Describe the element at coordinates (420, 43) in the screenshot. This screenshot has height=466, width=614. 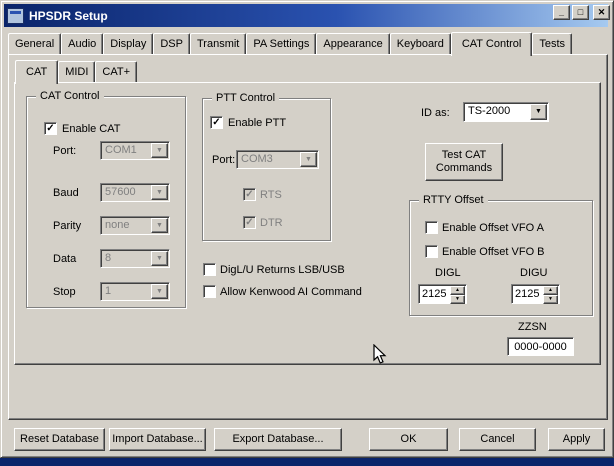
I see `tab-keyboard: Keyboard` at that location.